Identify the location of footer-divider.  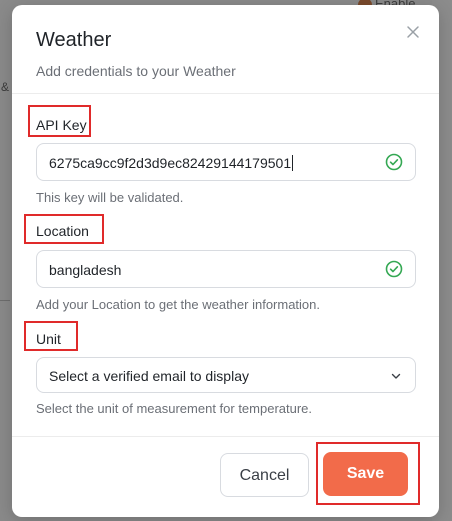
(225, 436).